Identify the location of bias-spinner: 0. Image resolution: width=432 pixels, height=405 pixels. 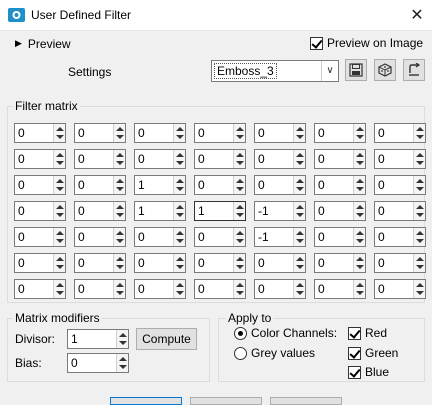
(98, 363).